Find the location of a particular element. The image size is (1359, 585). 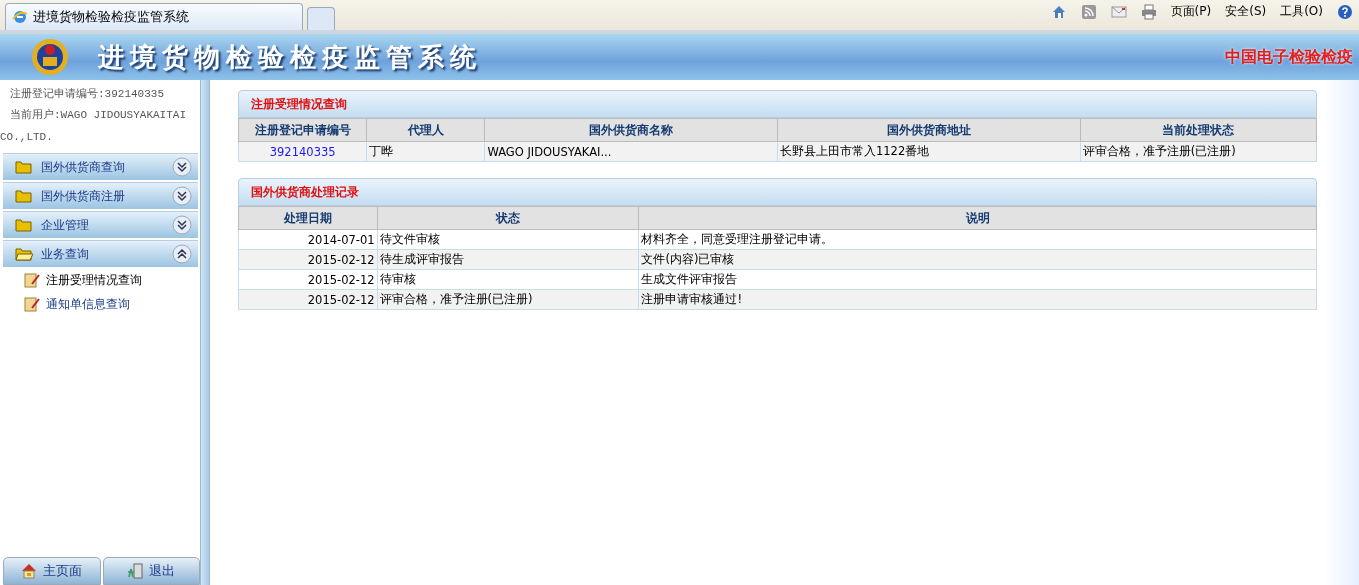

panel-title: 国外供货商处理记录 is located at coordinates (305, 192).